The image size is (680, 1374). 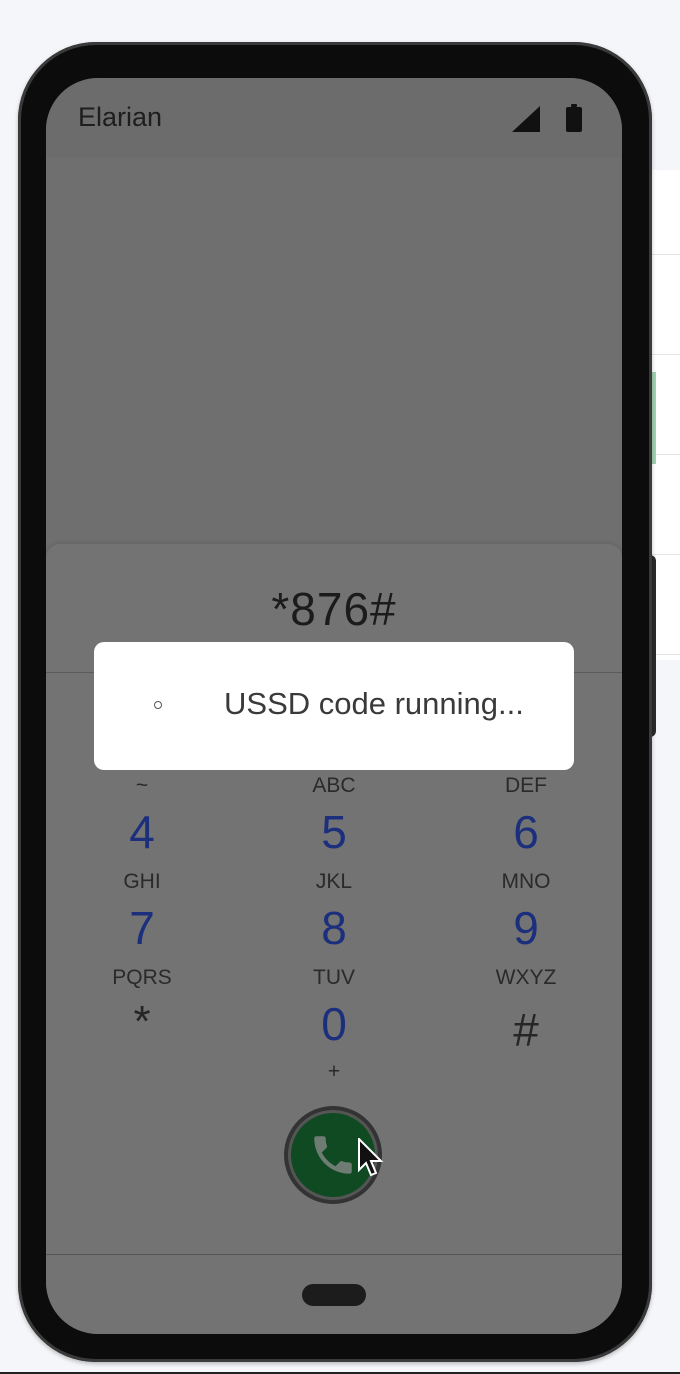 What do you see at coordinates (334, 1254) in the screenshot?
I see `navigation-divider` at bounding box center [334, 1254].